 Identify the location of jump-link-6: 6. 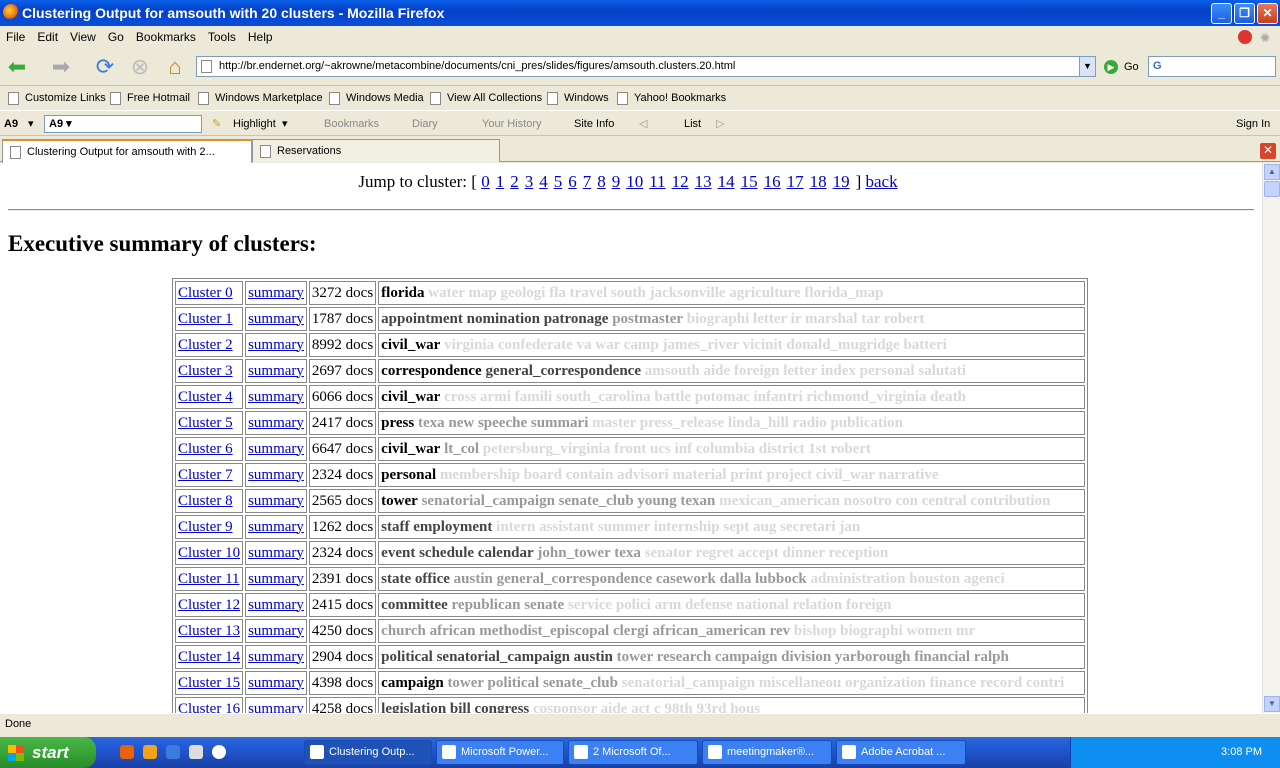
(572, 181).